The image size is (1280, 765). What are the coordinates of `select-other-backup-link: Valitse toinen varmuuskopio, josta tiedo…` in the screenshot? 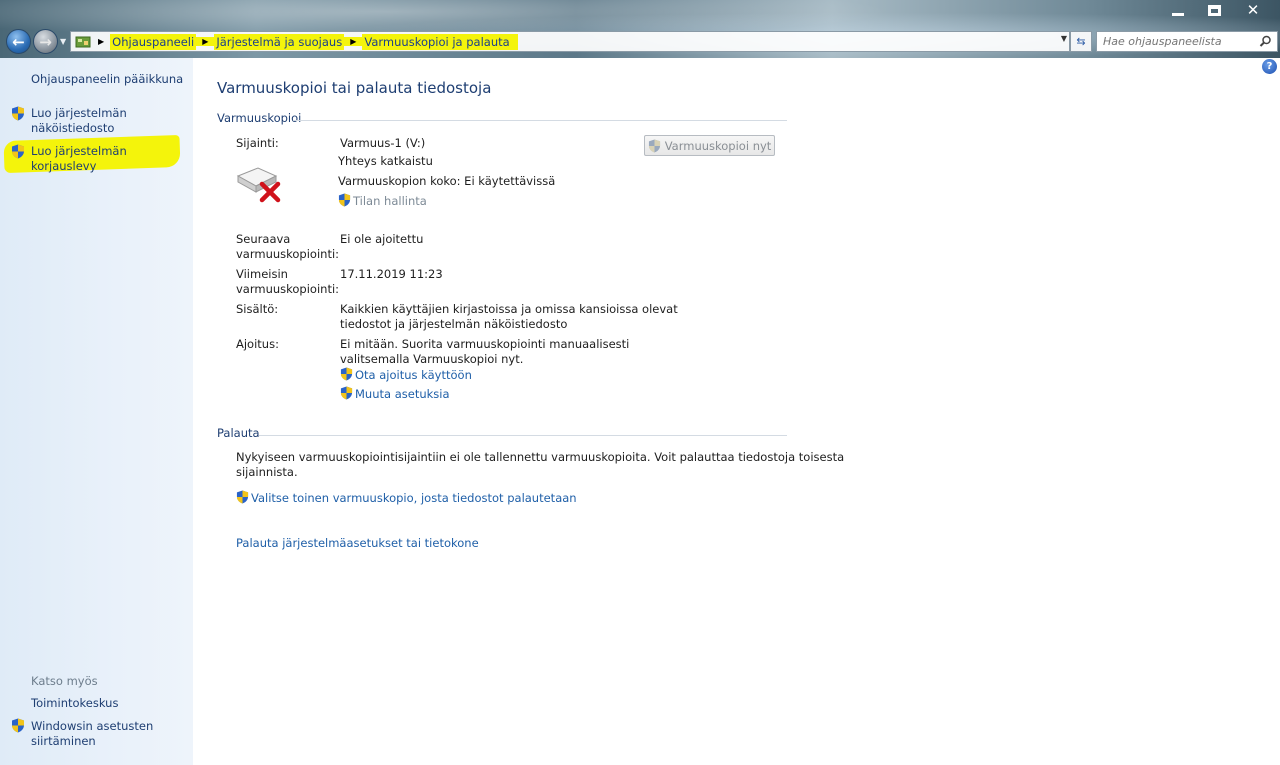 It's located at (406, 498).